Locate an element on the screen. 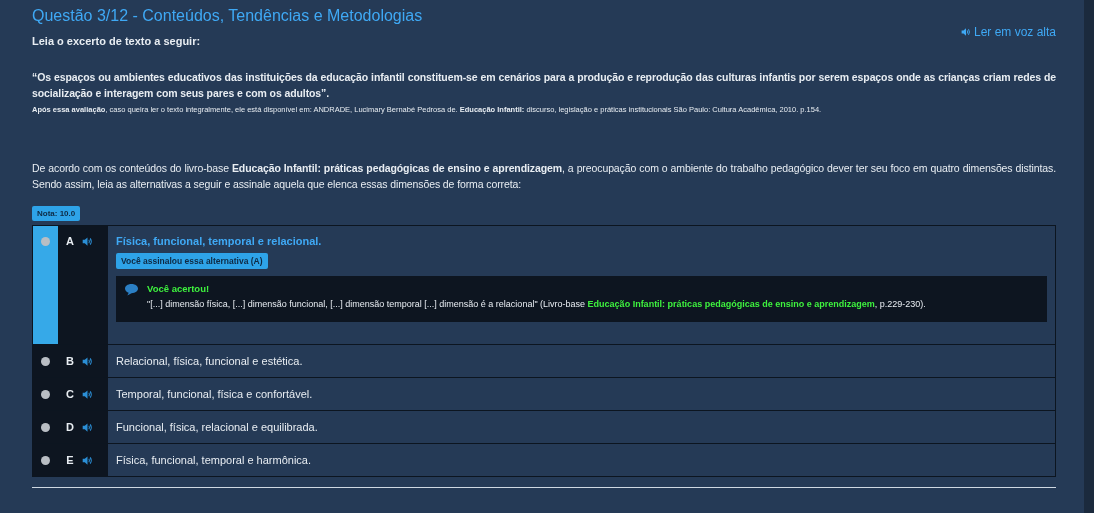  feedback-title: Você acertou! is located at coordinates (179, 288).